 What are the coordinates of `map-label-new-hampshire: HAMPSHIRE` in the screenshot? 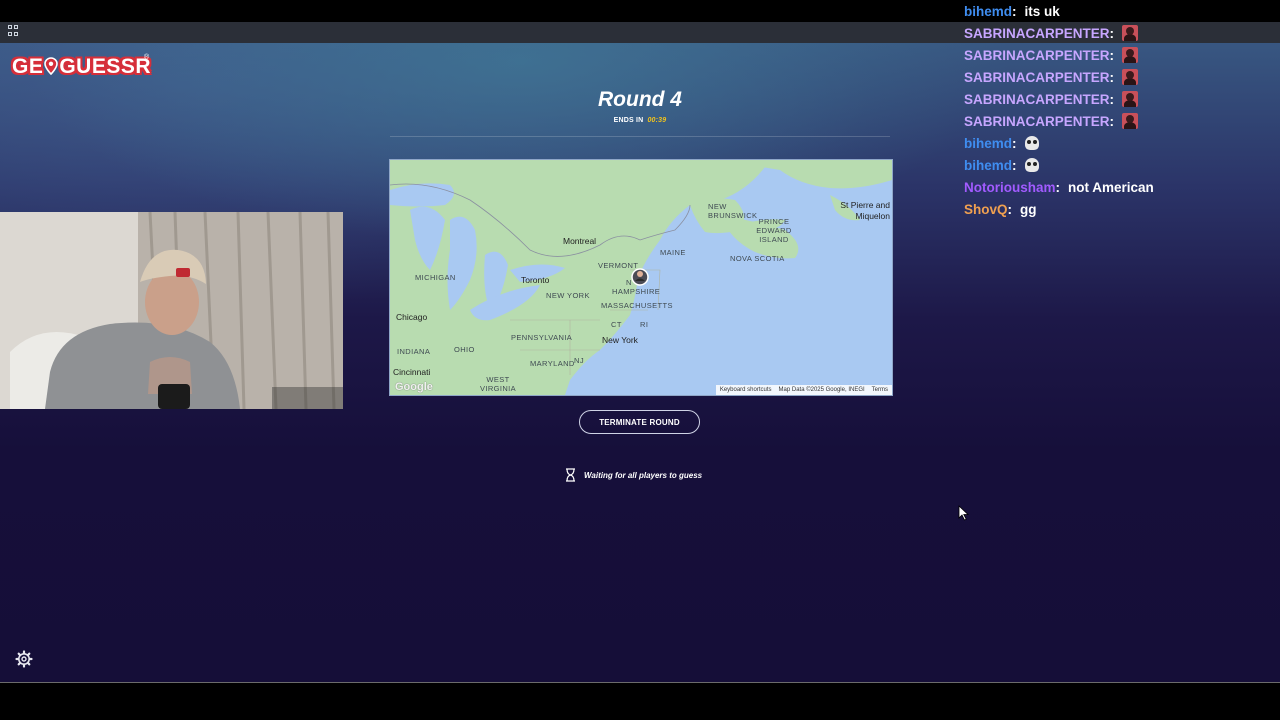 It's located at (636, 291).